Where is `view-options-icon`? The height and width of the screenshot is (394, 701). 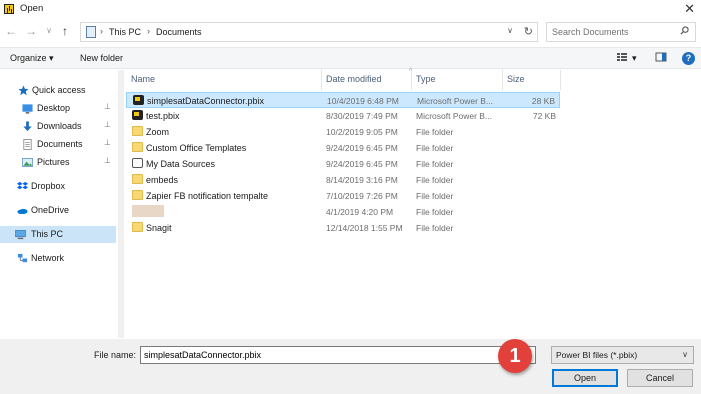
view-options-icon is located at coordinates (622, 57).